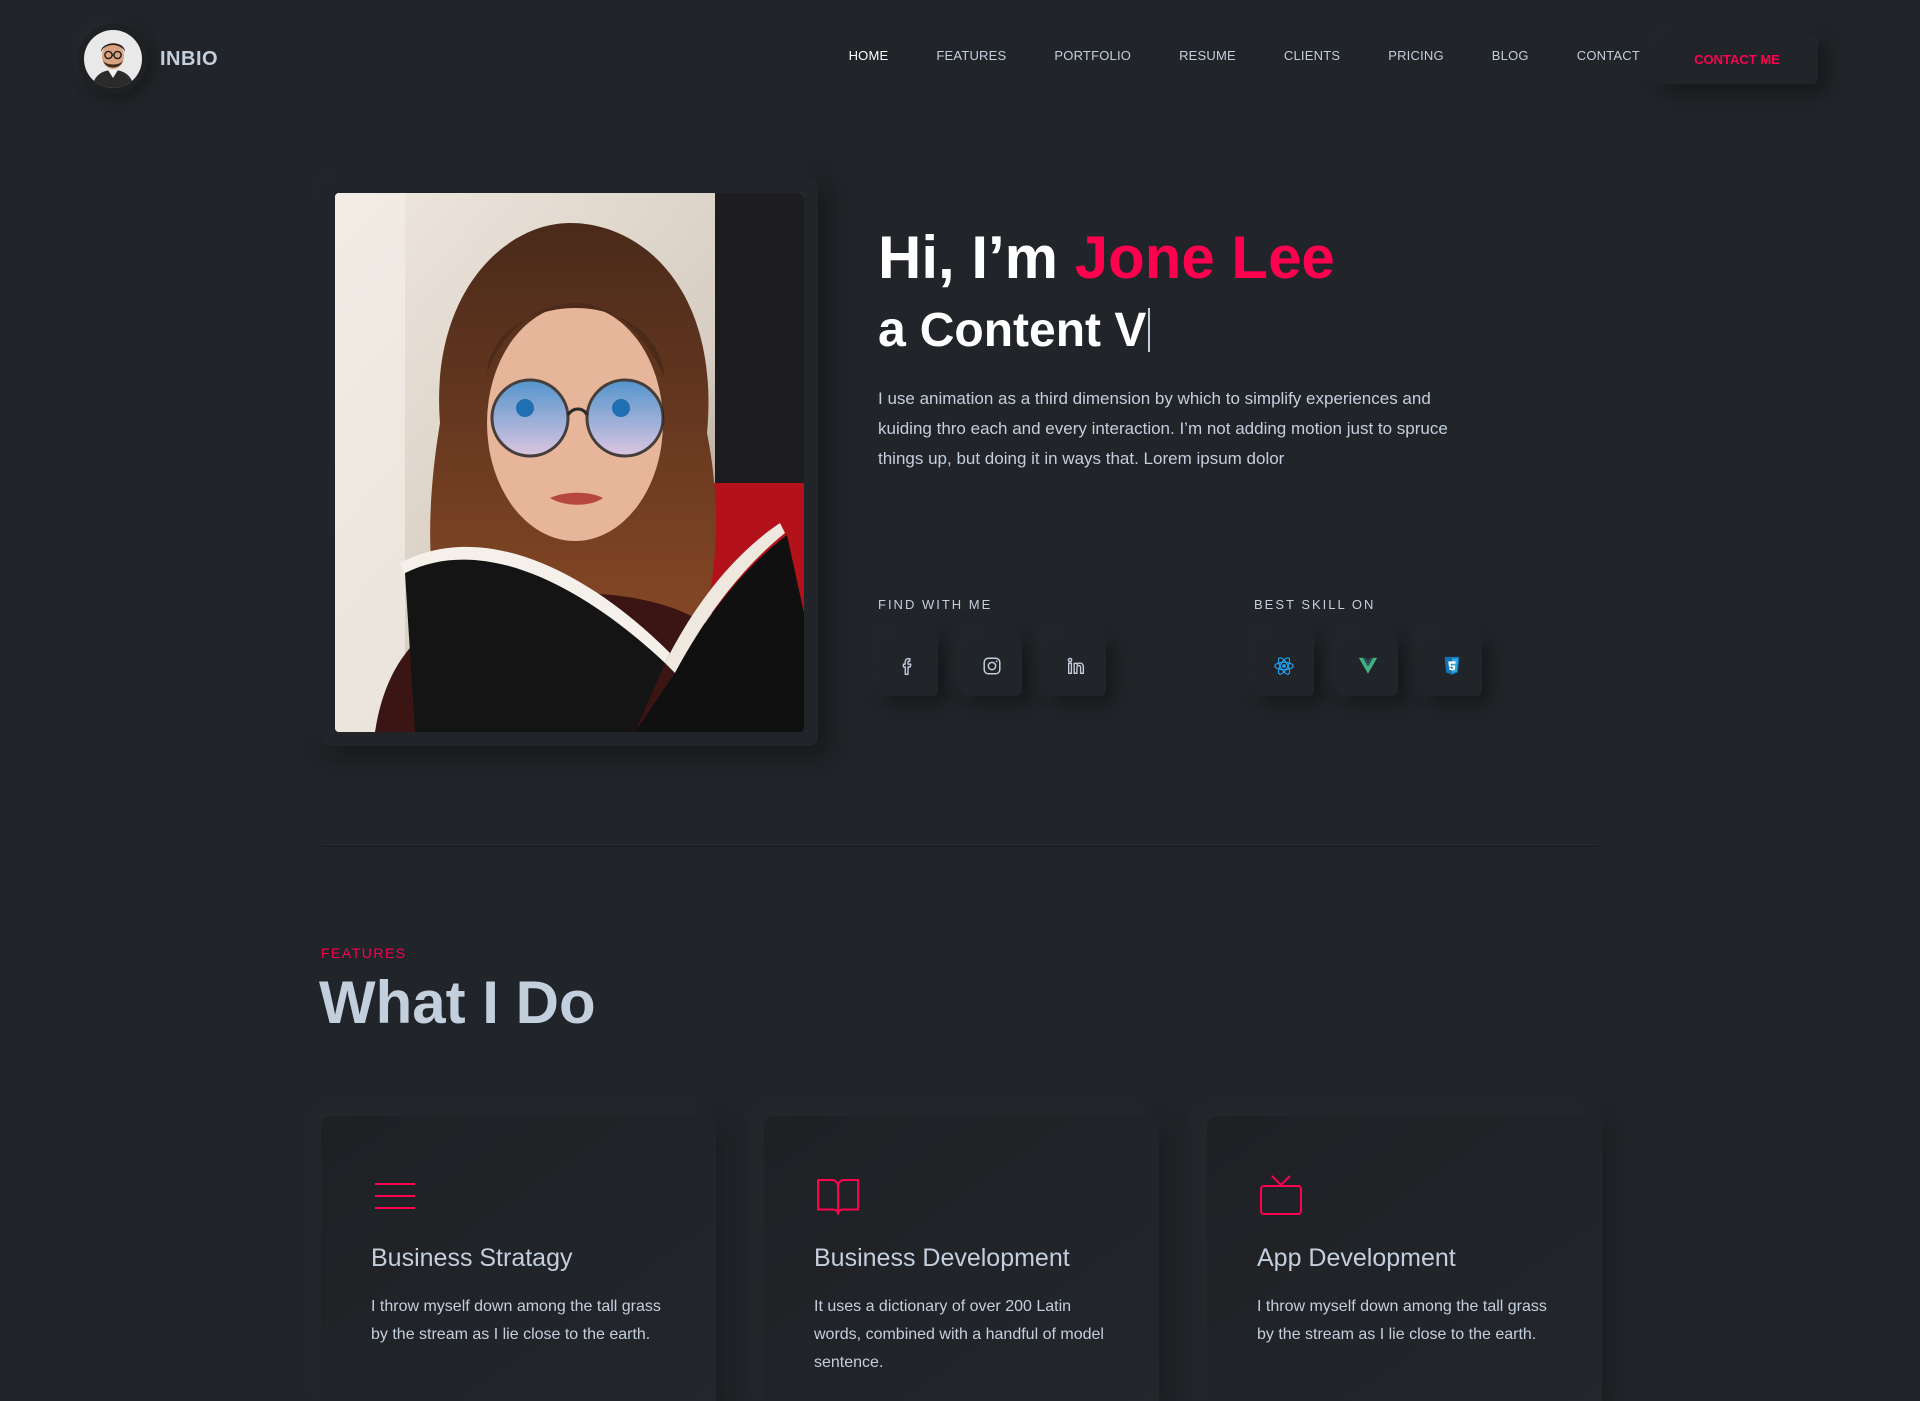 This screenshot has width=1920, height=1401. I want to click on typed-role: Content V, so click(1033, 330).